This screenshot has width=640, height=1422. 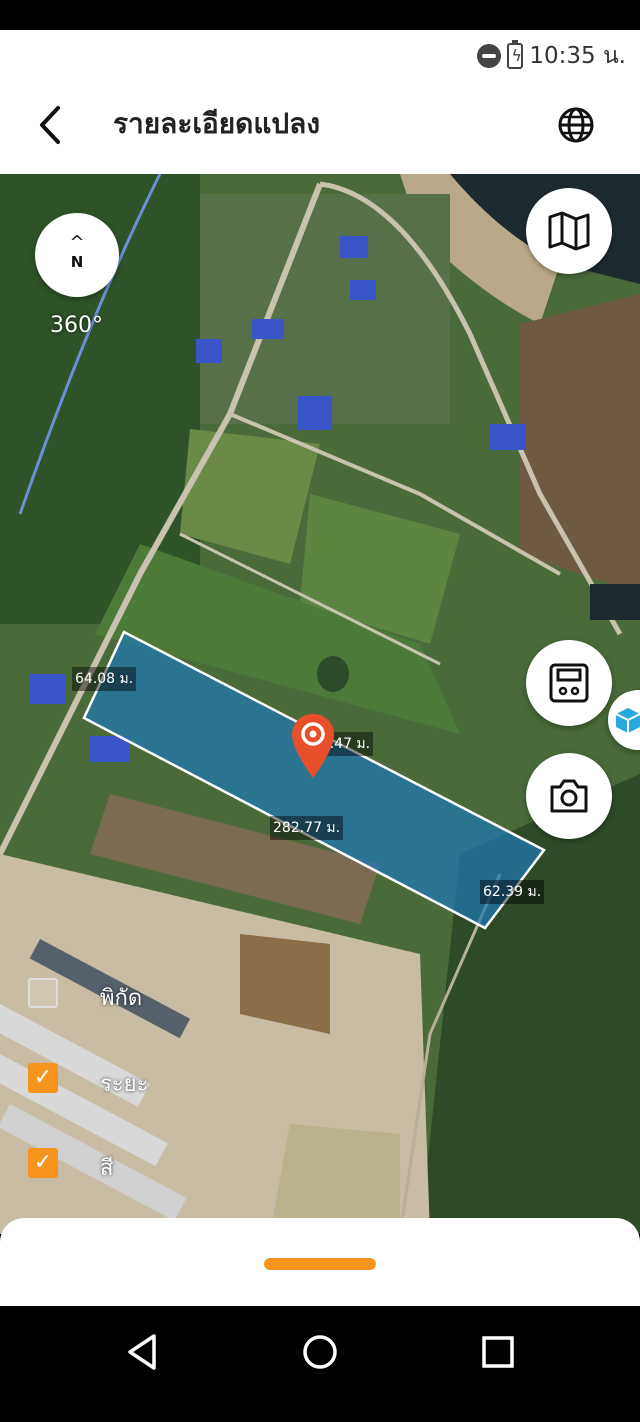 What do you see at coordinates (77, 262) in the screenshot?
I see `compass-north-label: N` at bounding box center [77, 262].